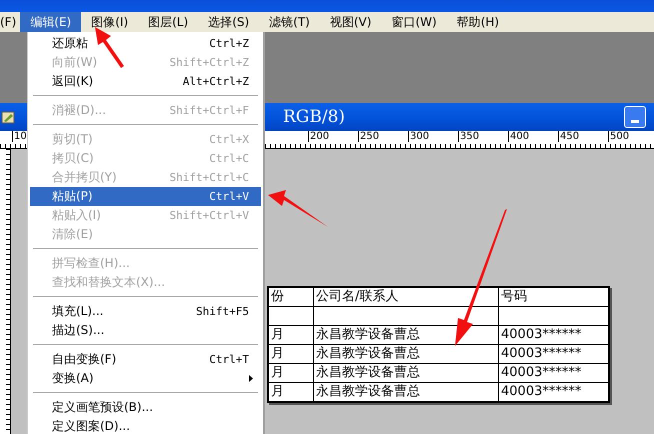 Image resolution: width=654 pixels, height=434 pixels. I want to click on menu-item: 自由变换(F) Ctrl+T, so click(145, 359).